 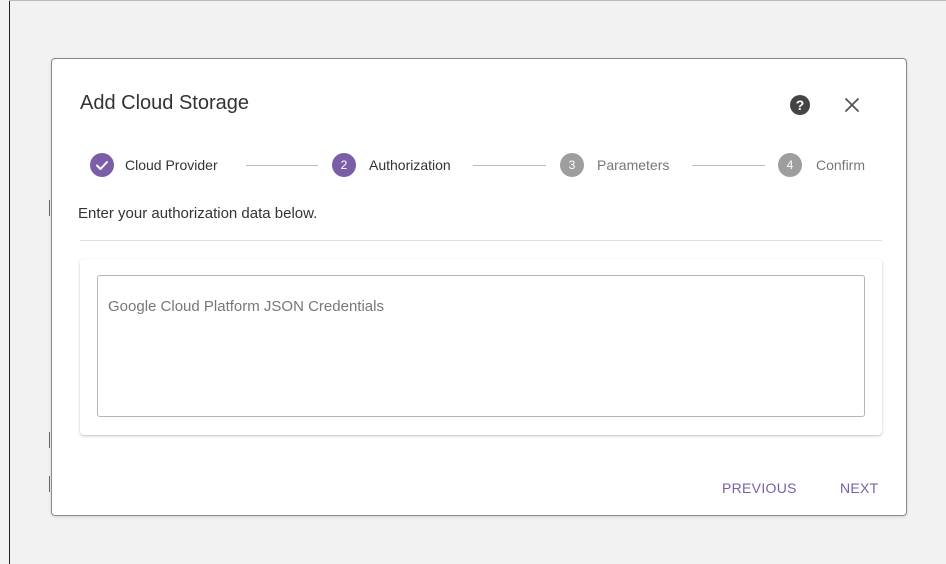 I want to click on previous-button: PREVIOUS, so click(x=759, y=488).